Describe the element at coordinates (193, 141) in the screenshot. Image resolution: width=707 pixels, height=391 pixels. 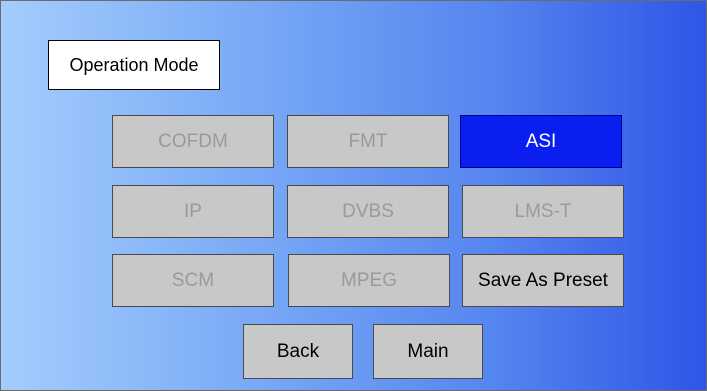
I see `mode-button-cofdm: COFDM` at that location.